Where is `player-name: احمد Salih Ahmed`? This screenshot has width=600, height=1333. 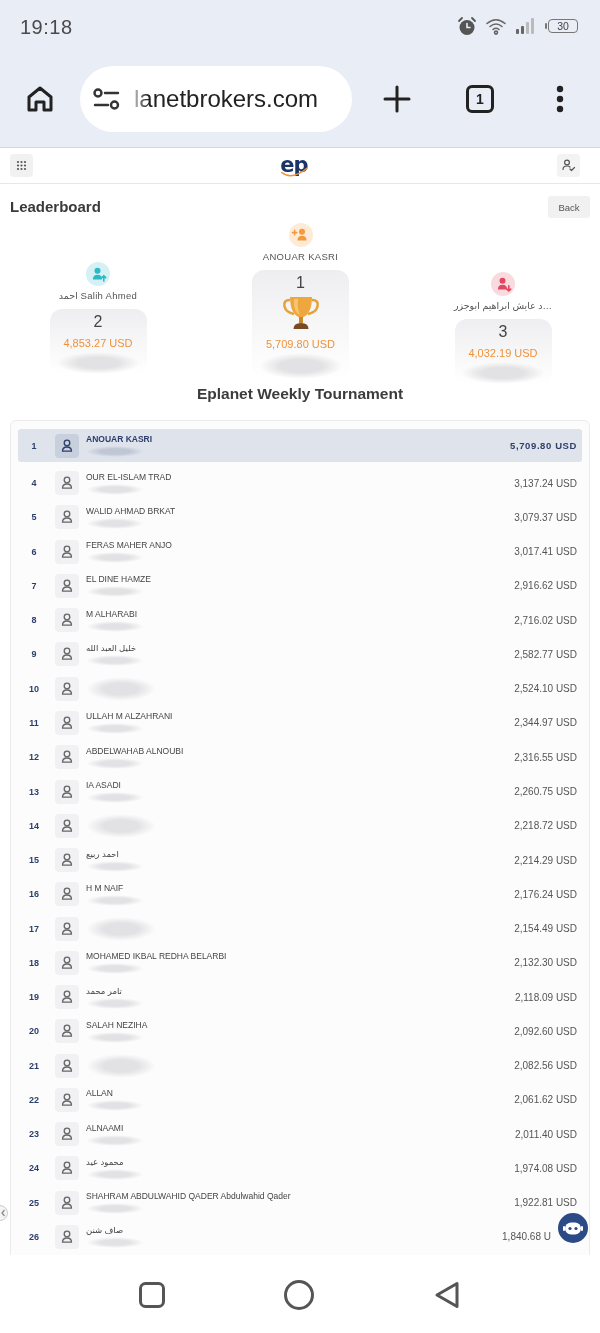 player-name: احمد Salih Ahmed is located at coordinates (98, 295).